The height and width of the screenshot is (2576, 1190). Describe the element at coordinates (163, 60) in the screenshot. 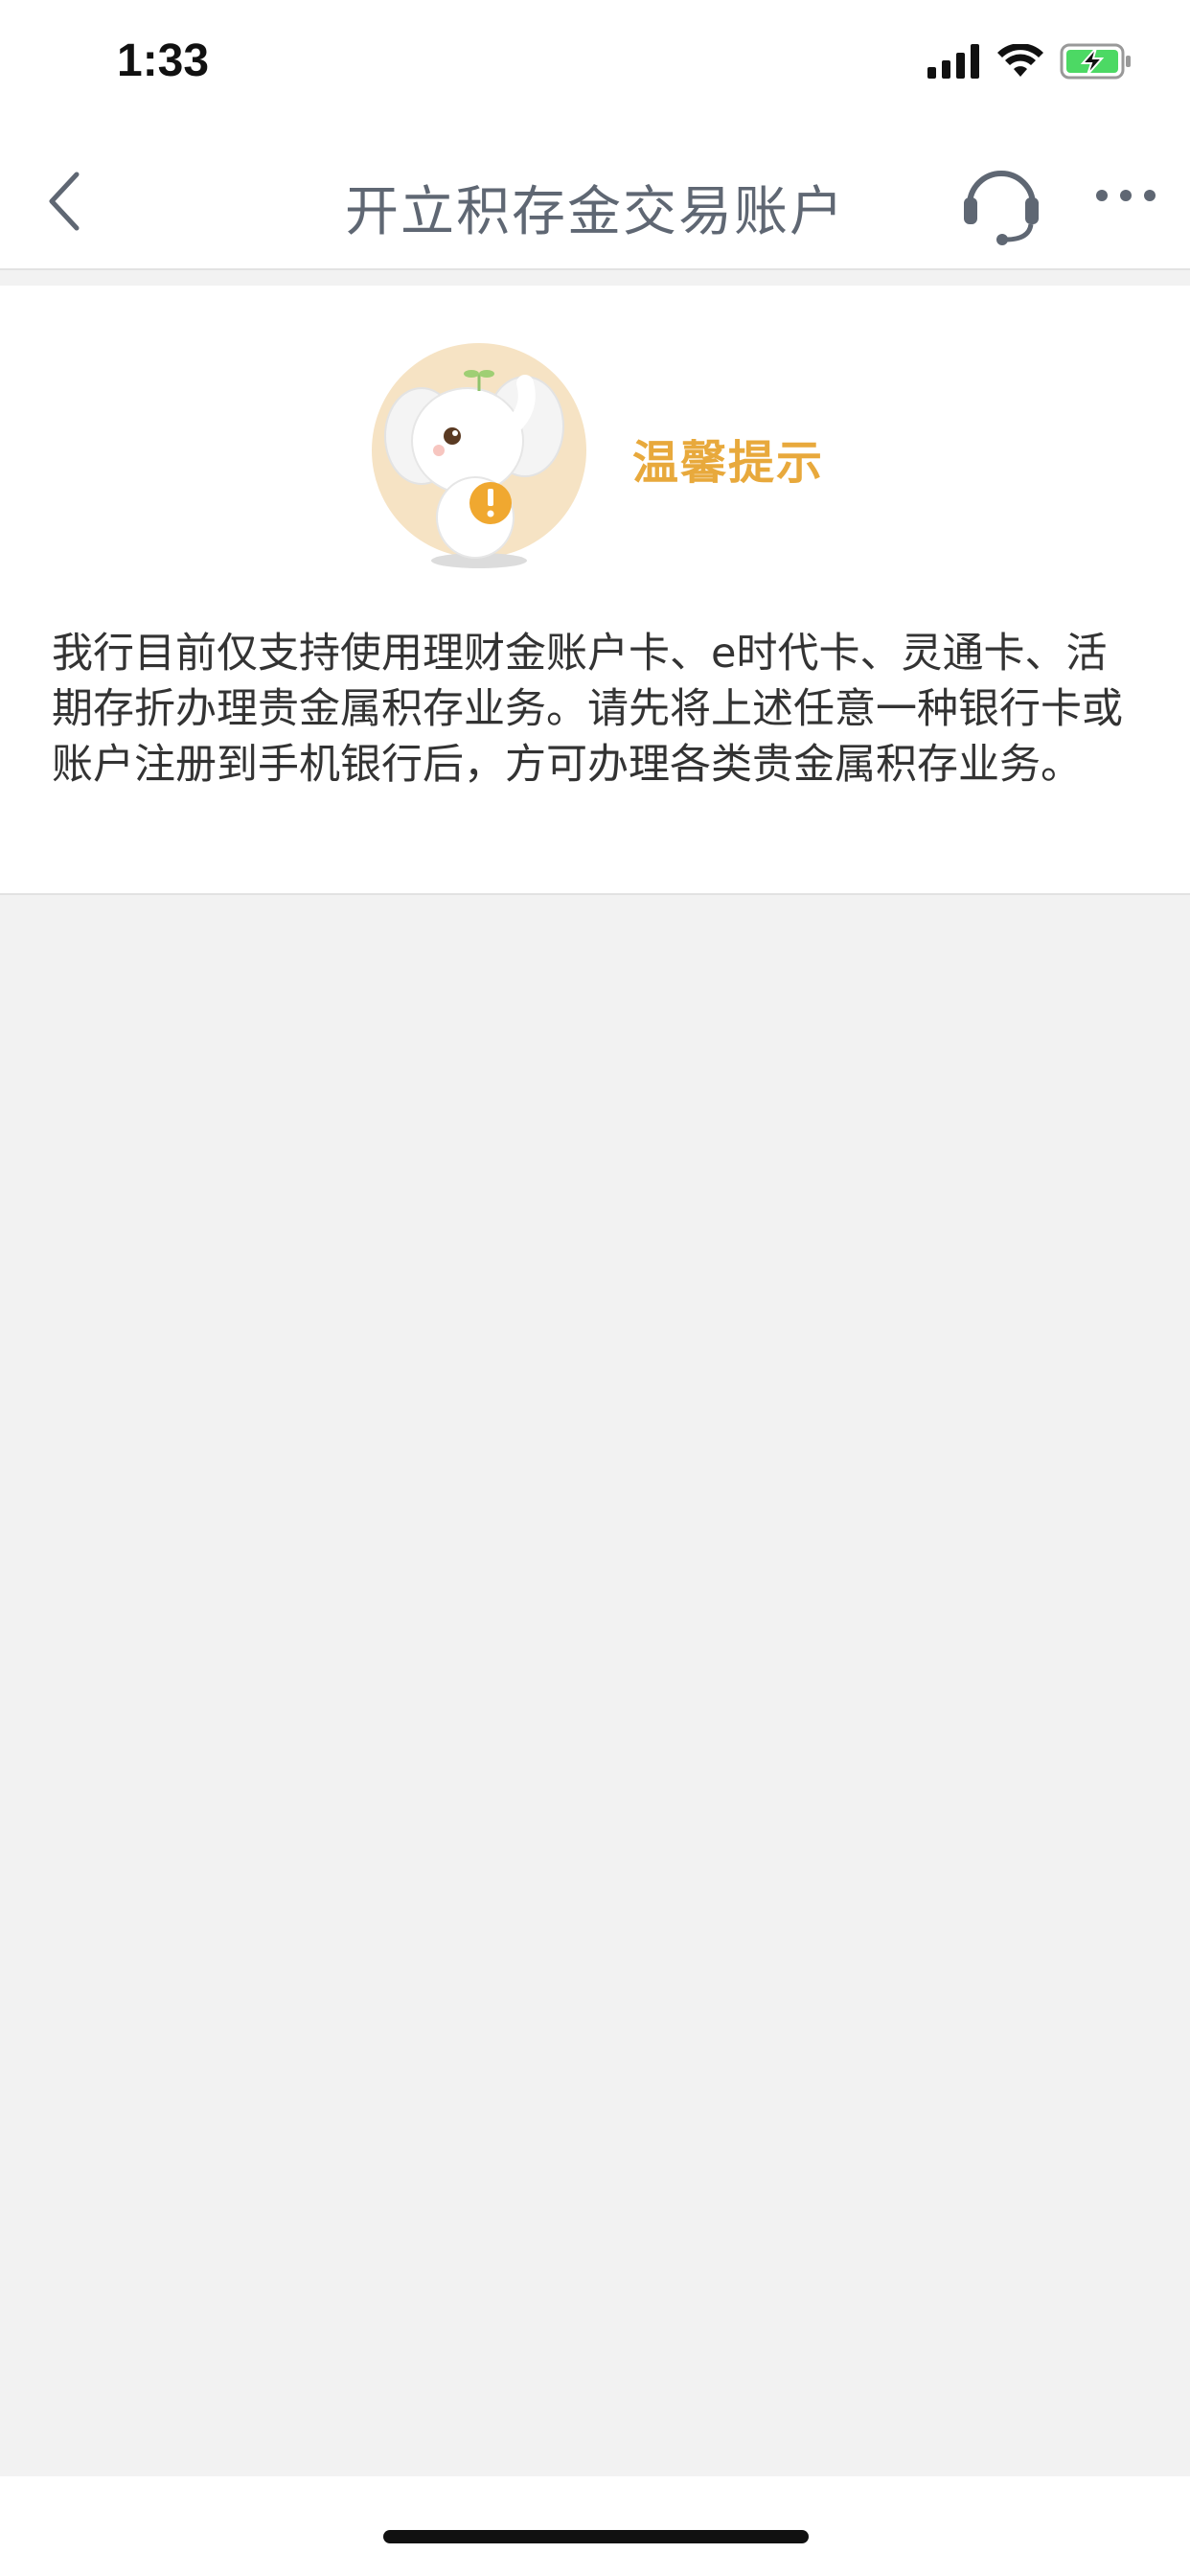

I see `status-time: 1:33` at that location.